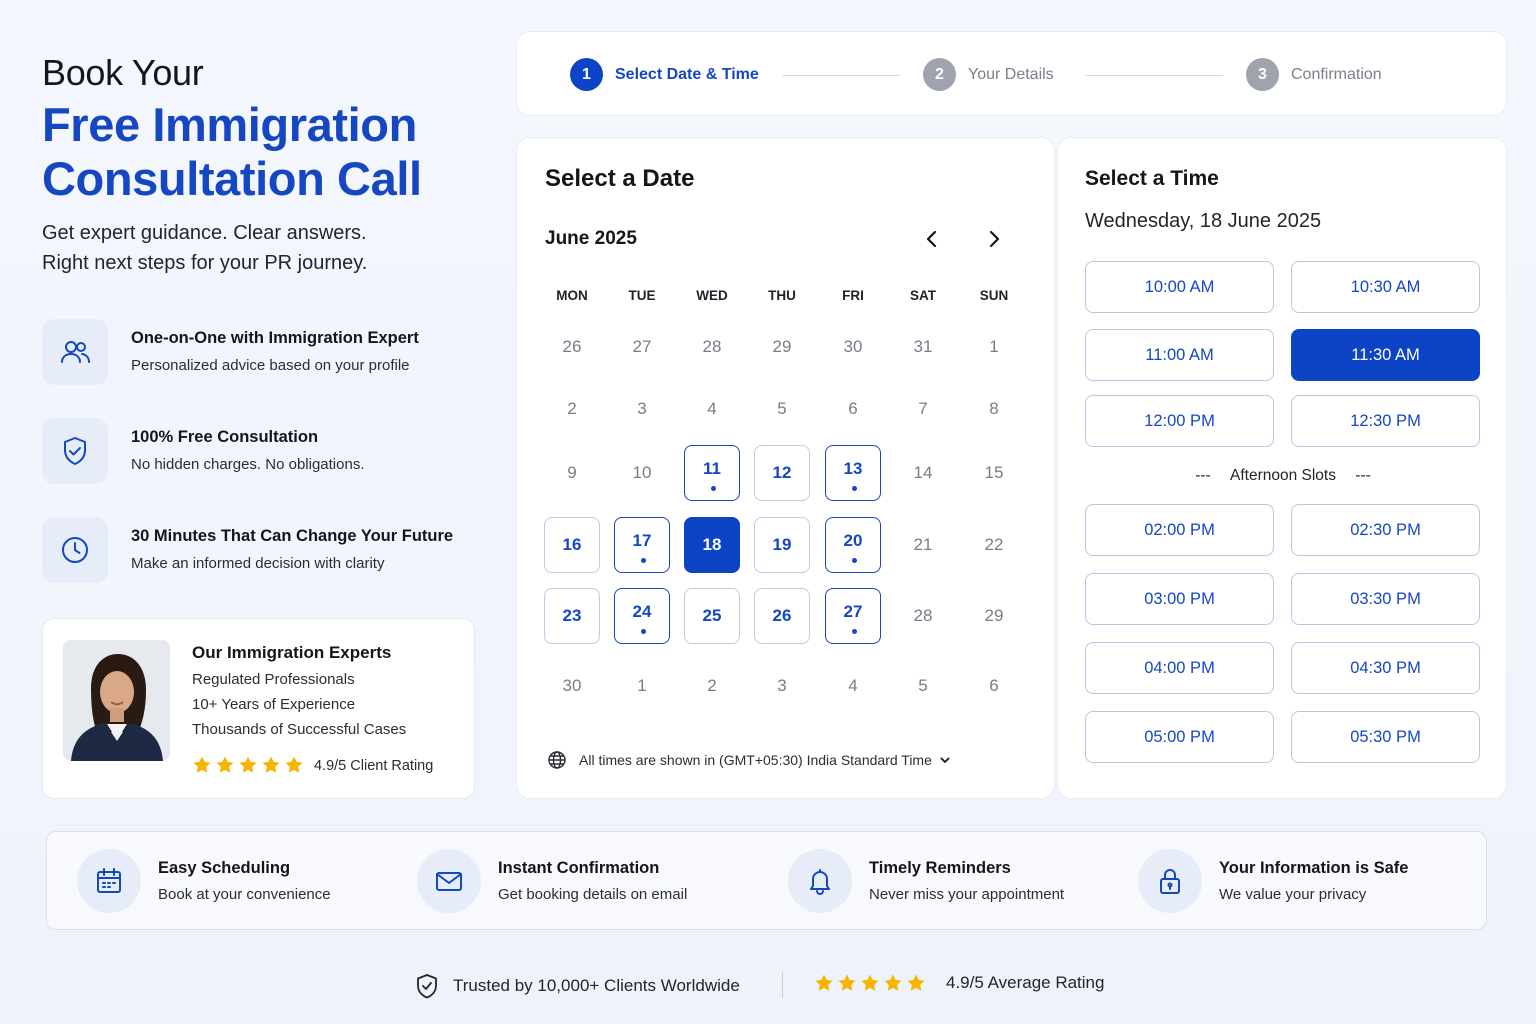  I want to click on calendar-day-number: 5, so click(923, 685).